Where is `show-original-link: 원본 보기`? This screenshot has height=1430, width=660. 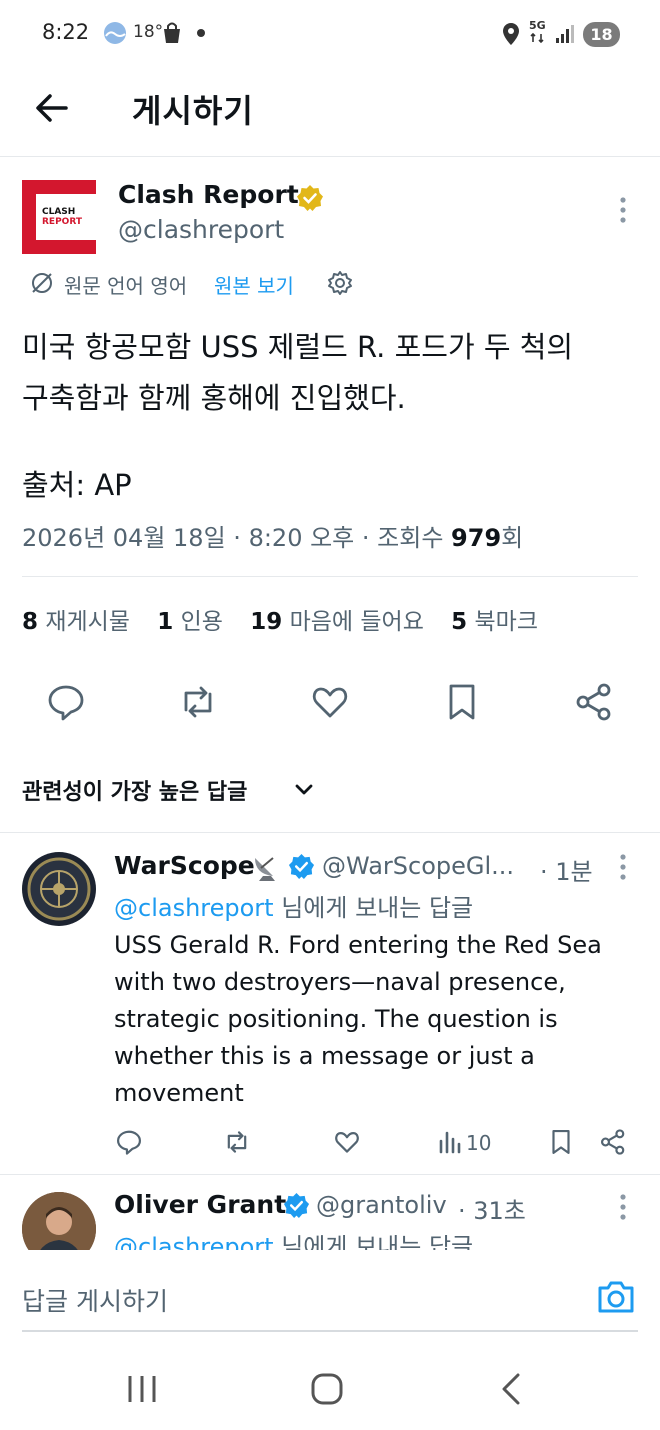 show-original-link: 원본 보기 is located at coordinates (254, 284).